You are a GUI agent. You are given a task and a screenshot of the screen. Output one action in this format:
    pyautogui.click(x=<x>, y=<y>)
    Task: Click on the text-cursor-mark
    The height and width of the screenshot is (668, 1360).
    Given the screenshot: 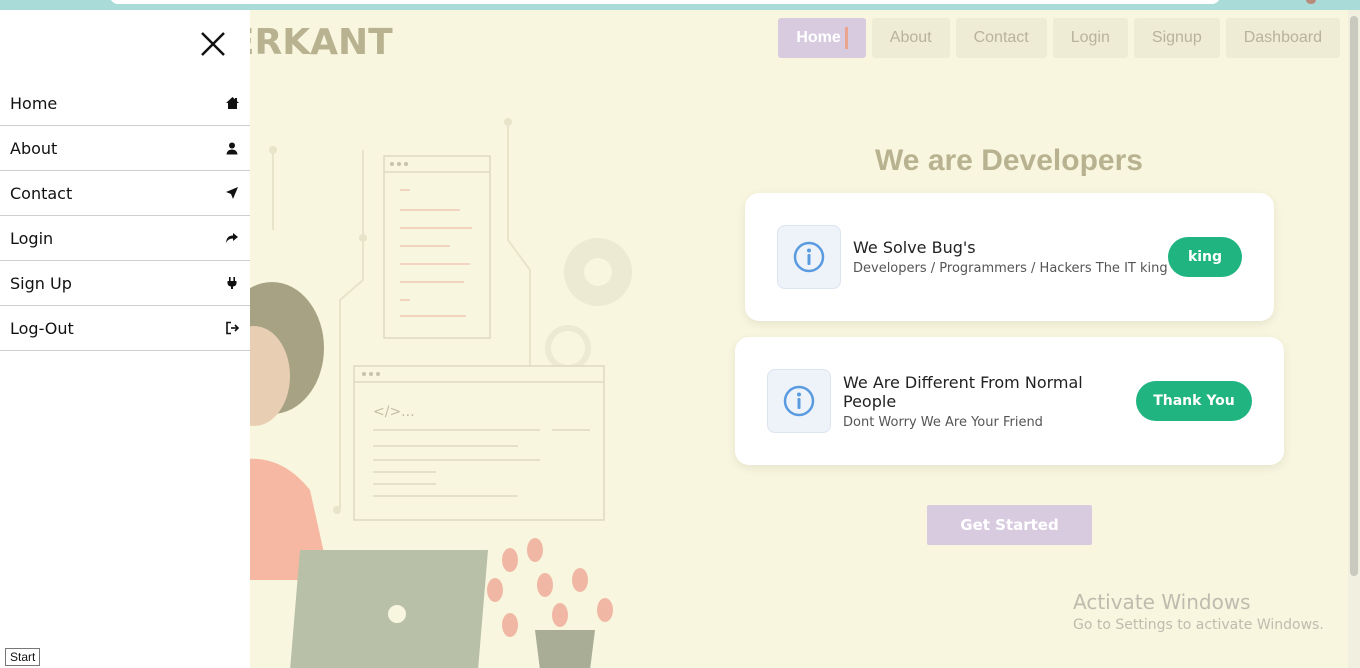 What is the action you would take?
    pyautogui.click(x=846, y=38)
    